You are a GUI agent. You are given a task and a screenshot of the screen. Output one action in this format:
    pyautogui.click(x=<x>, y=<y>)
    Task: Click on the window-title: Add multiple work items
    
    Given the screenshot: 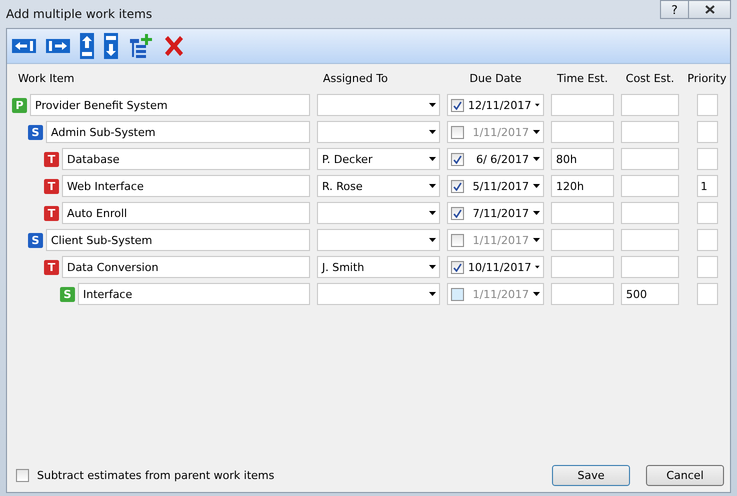 What is the action you would take?
    pyautogui.click(x=79, y=14)
    